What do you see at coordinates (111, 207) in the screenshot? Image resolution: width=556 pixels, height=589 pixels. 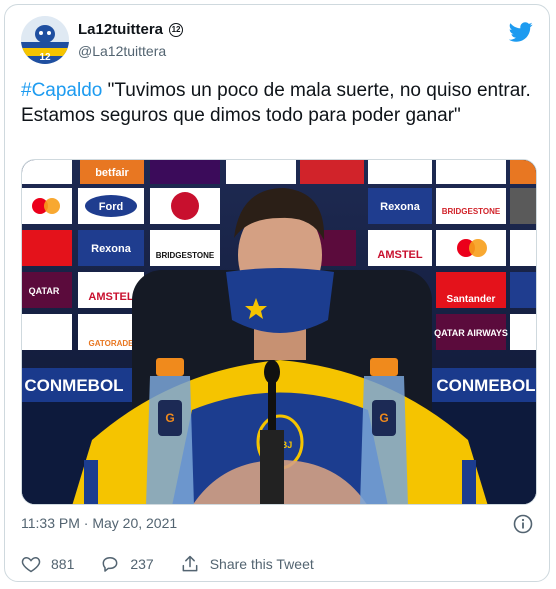 I see `sponsor-ford: Ford` at bounding box center [111, 207].